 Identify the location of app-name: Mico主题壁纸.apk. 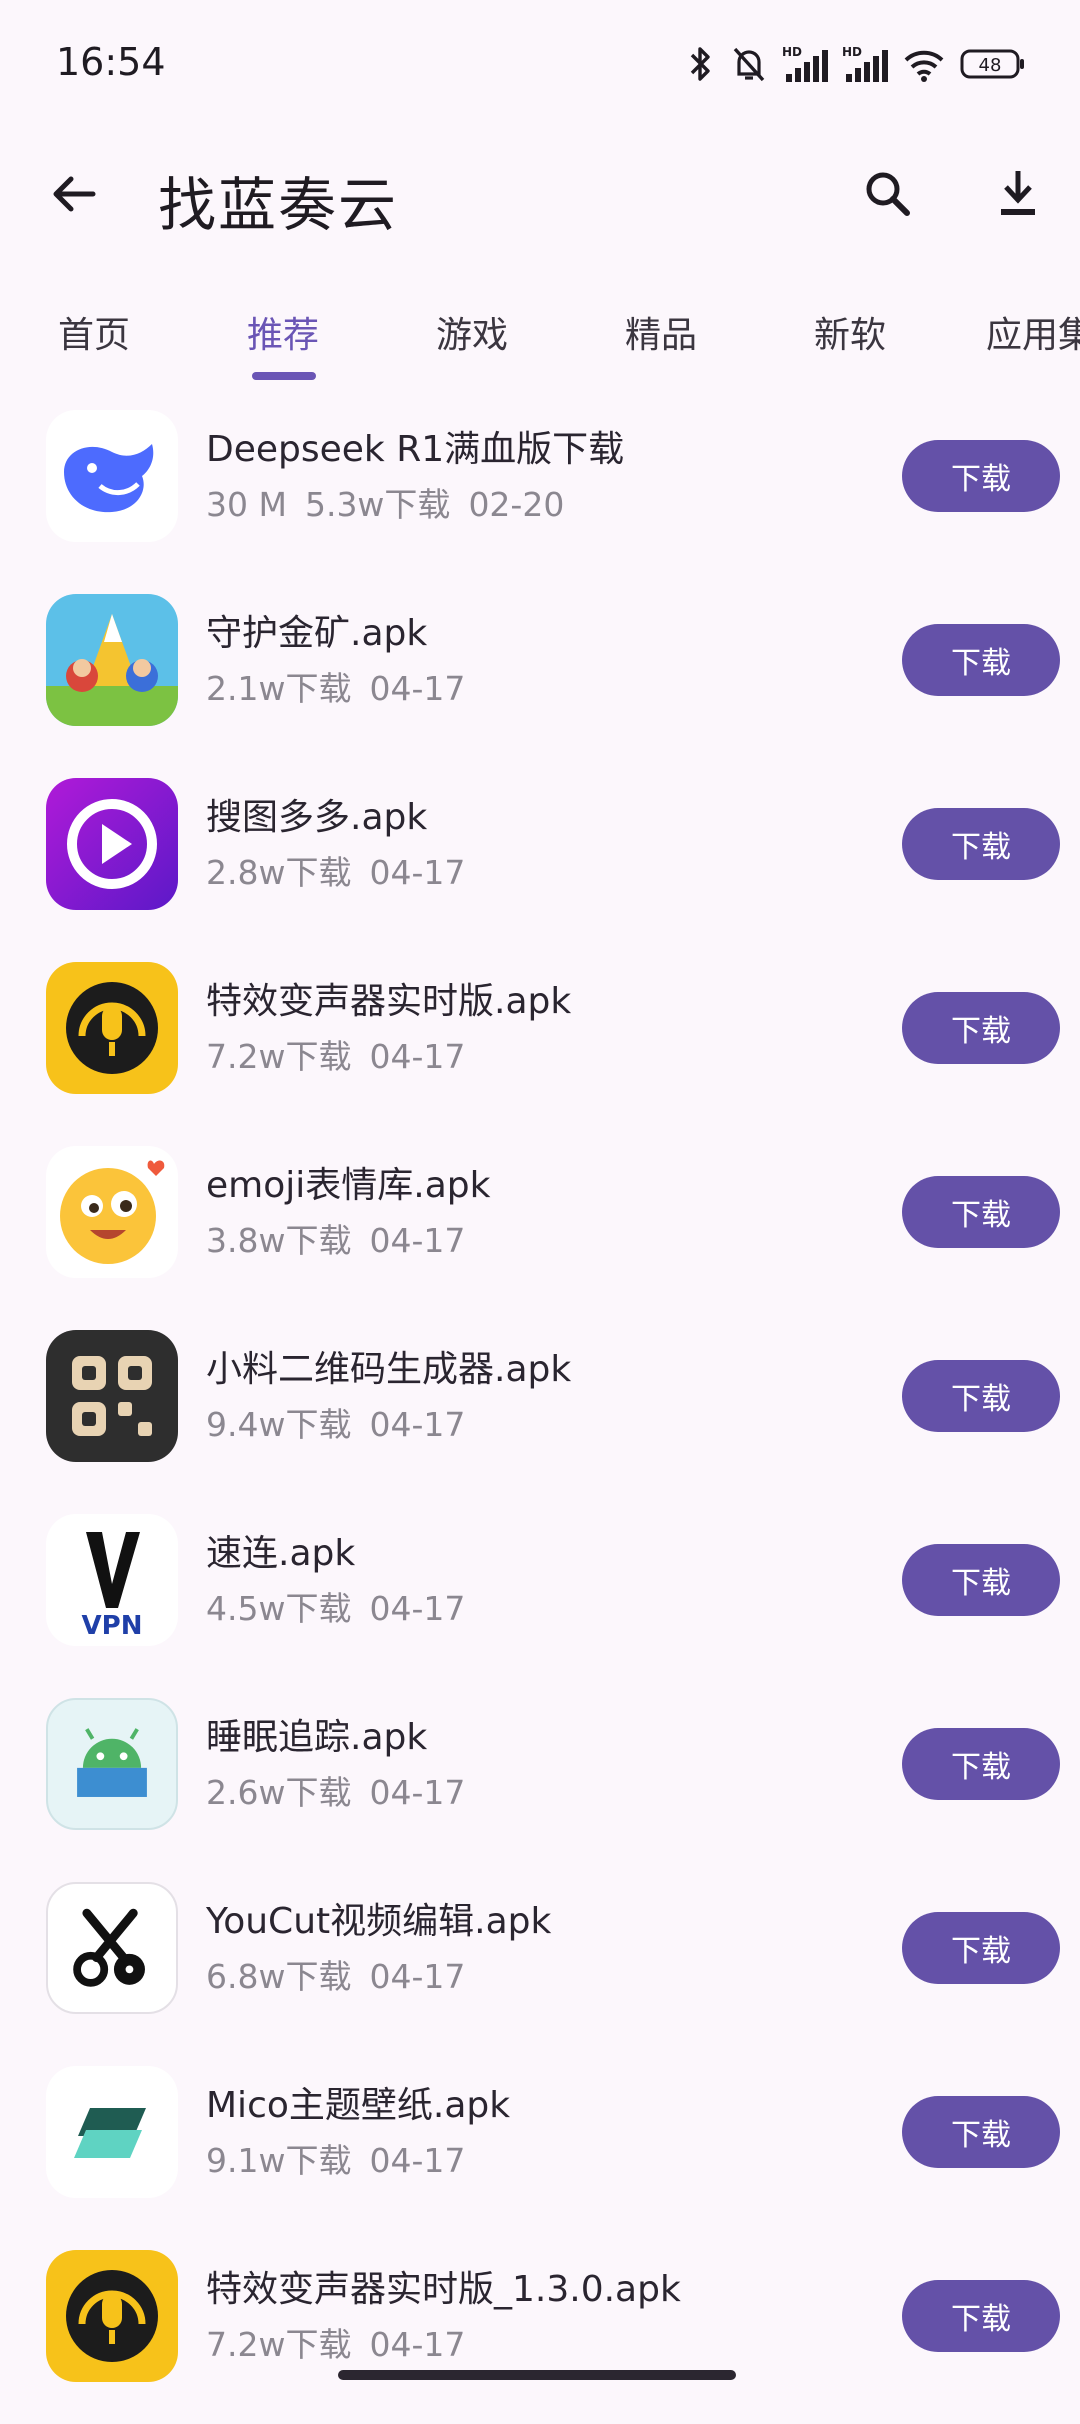
(358, 2105).